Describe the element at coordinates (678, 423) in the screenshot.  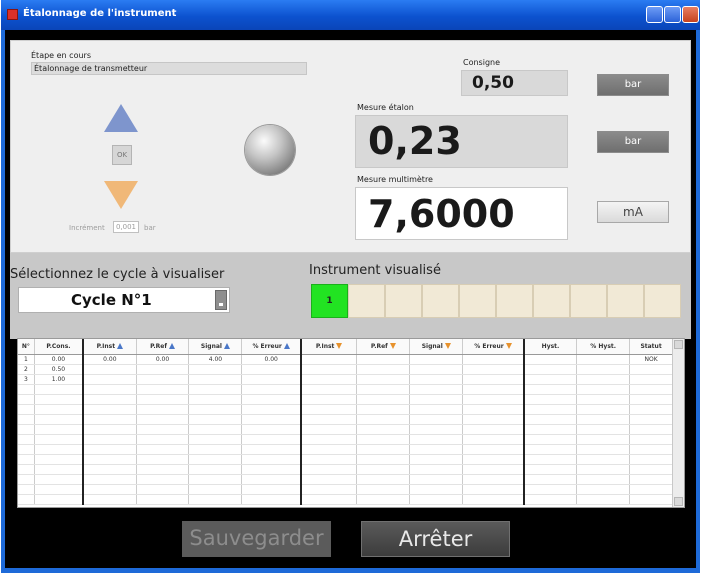
I see `table-scrollbar` at that location.